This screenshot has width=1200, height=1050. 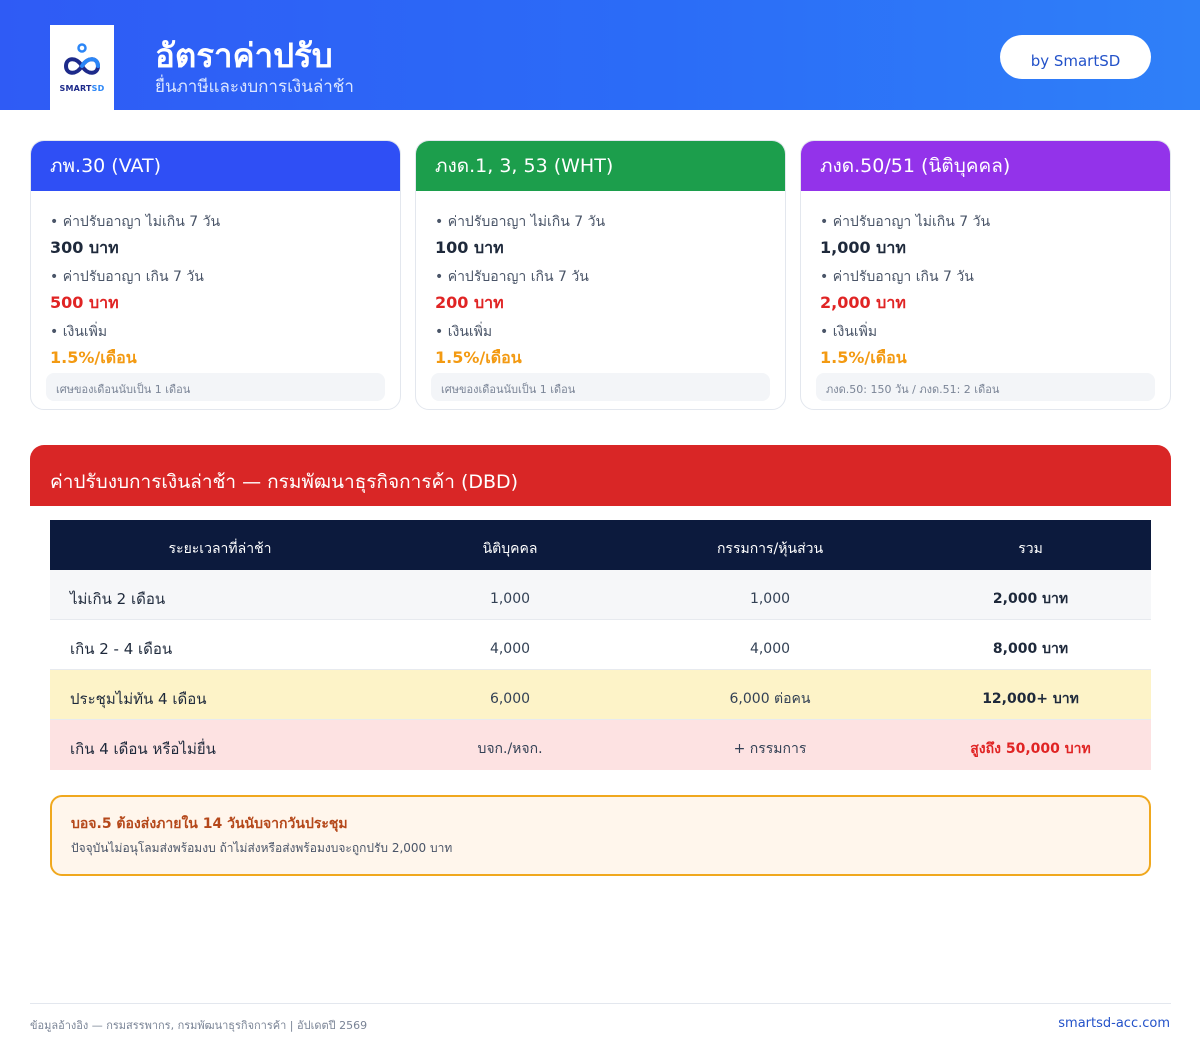 I want to click on table-cell: 12,000+ บาท, so click(x=1030, y=698).